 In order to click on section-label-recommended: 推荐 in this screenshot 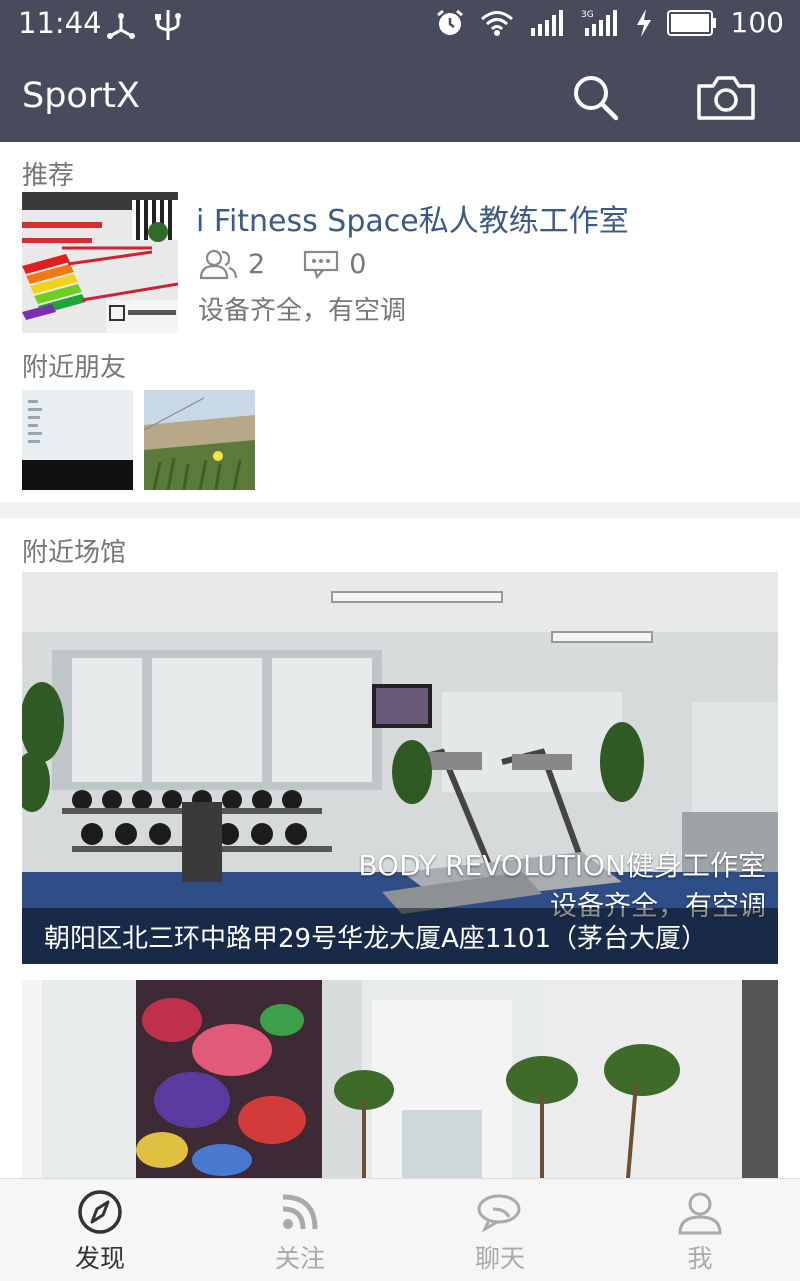, I will do `click(48, 176)`.